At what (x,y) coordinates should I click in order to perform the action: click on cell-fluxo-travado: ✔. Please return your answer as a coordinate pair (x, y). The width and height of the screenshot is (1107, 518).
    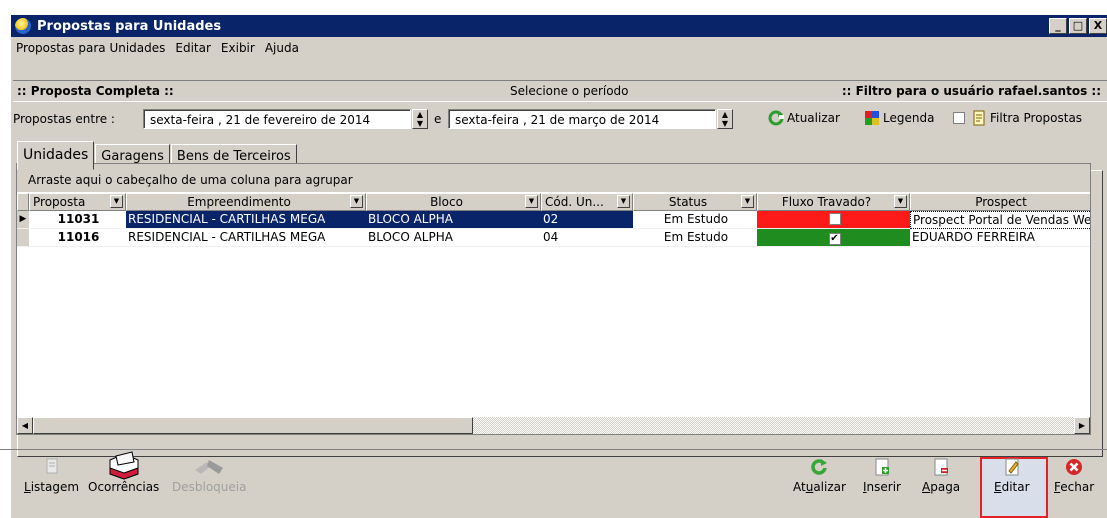
    Looking at the image, I should click on (833, 238).